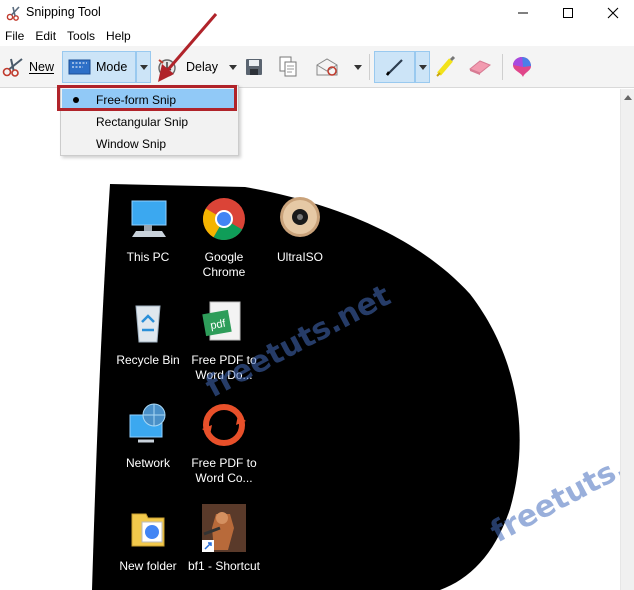  I want to click on free-form-mode-icon, so click(79, 67).